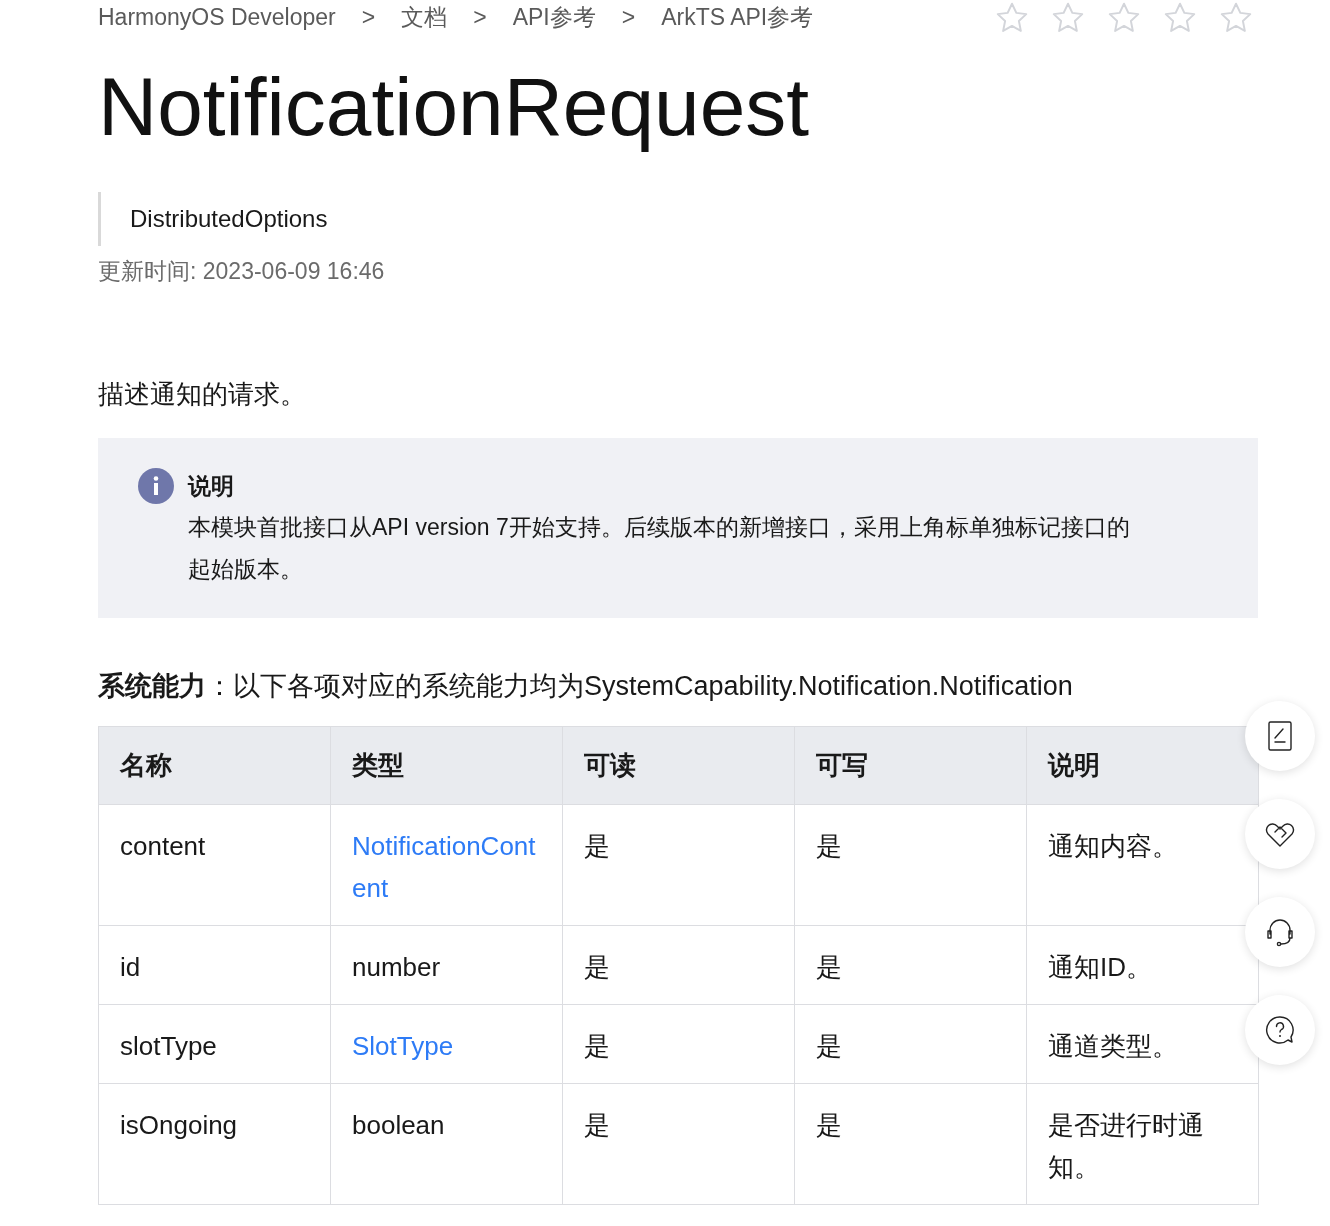 The width and height of the screenshot is (1330, 1226). I want to click on table-header-cell: 类型, so click(446, 765).